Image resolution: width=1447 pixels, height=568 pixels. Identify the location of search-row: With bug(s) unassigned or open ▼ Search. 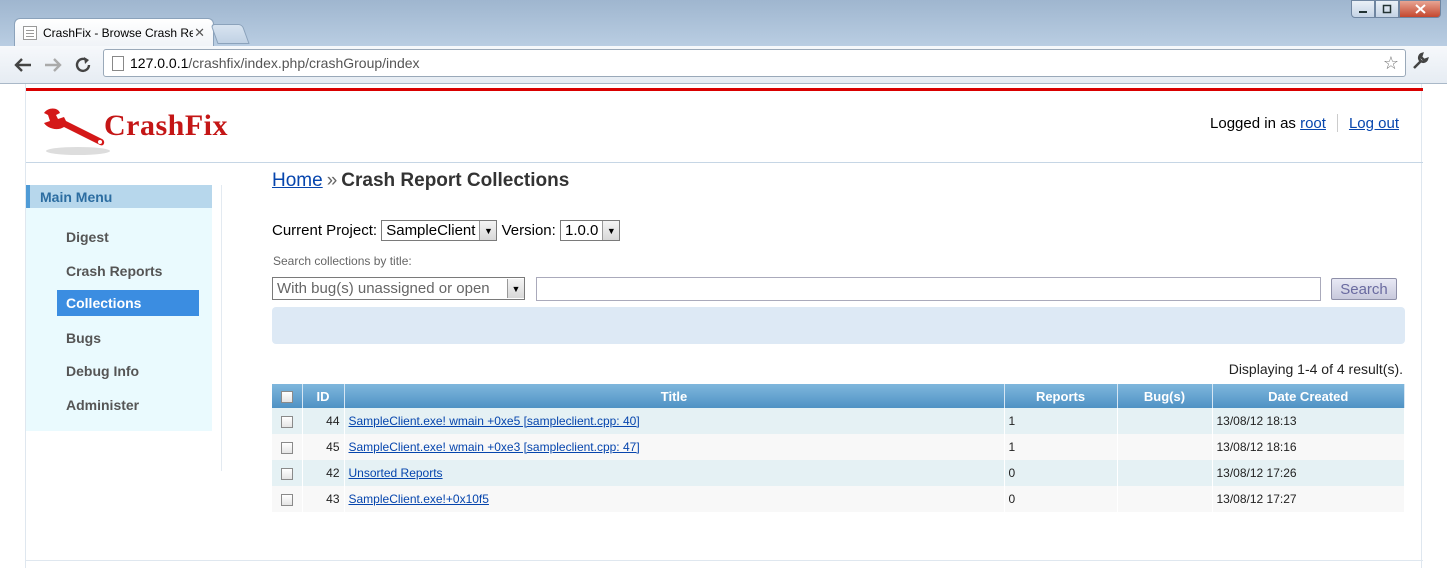
(835, 289).